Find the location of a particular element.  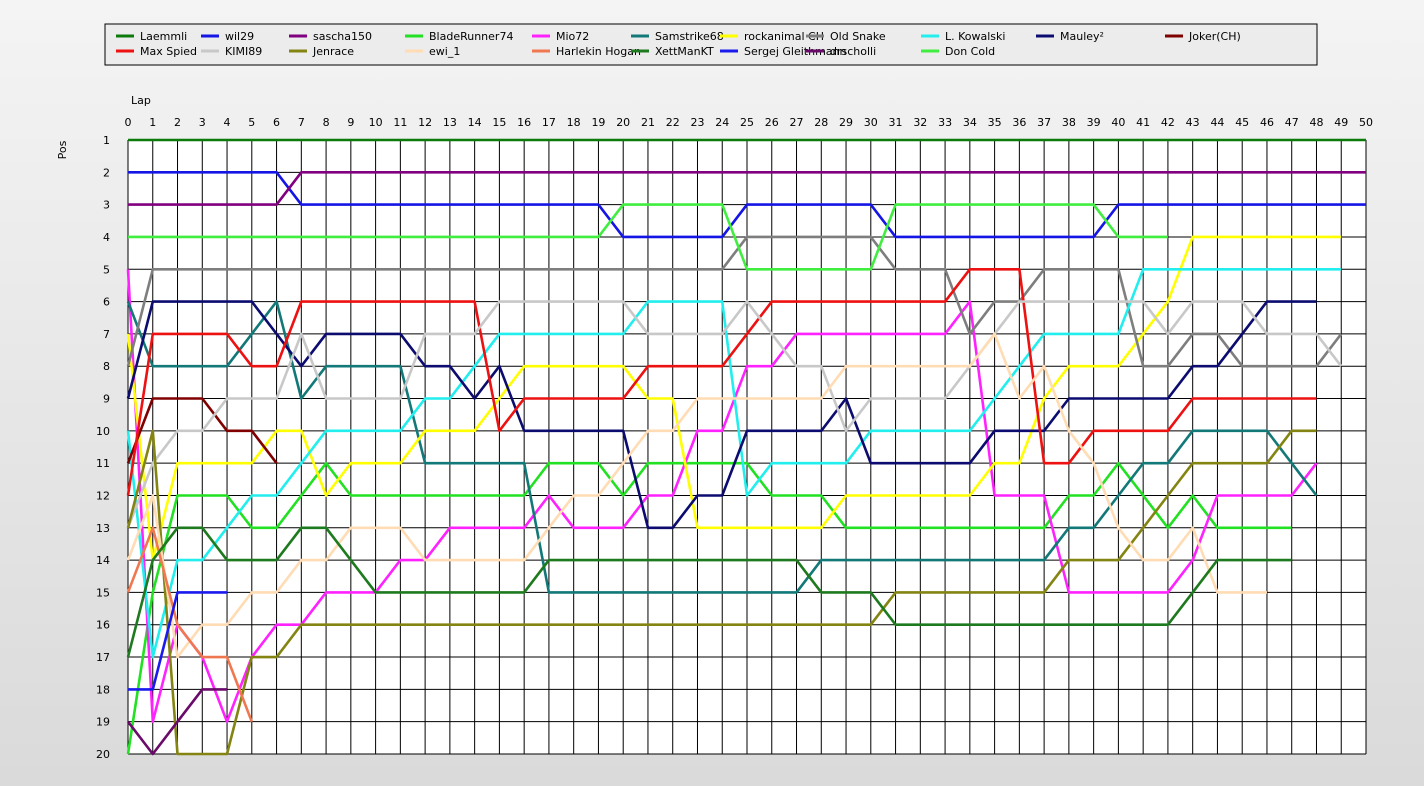

x-tick-label: 4 is located at coordinates (227, 122).